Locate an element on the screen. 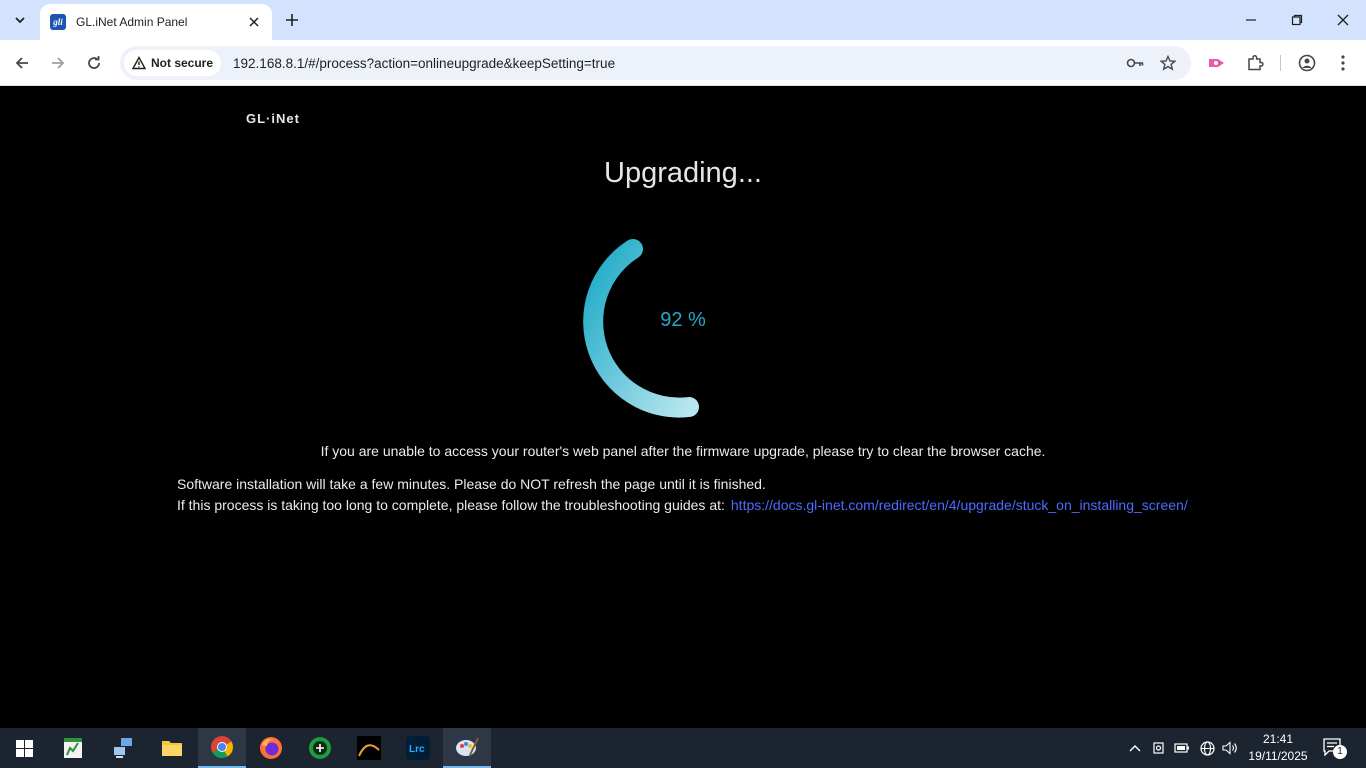 This screenshot has height=768, width=1366. tray-meet-now is located at coordinates (1159, 748).